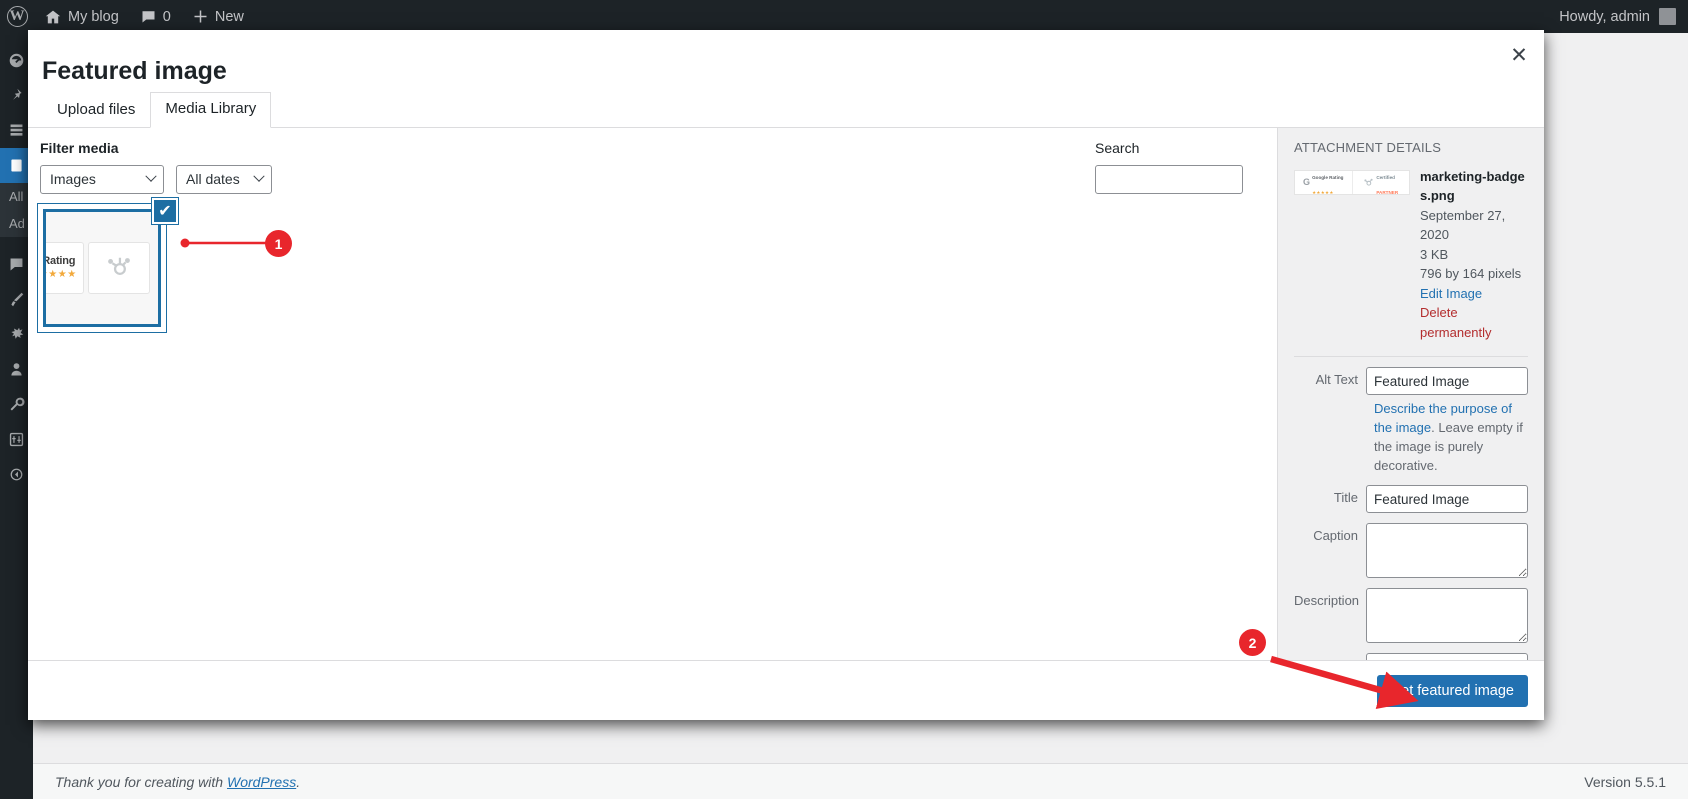  Describe the element at coordinates (16, 439) in the screenshot. I see `settings-slider-icon` at that location.